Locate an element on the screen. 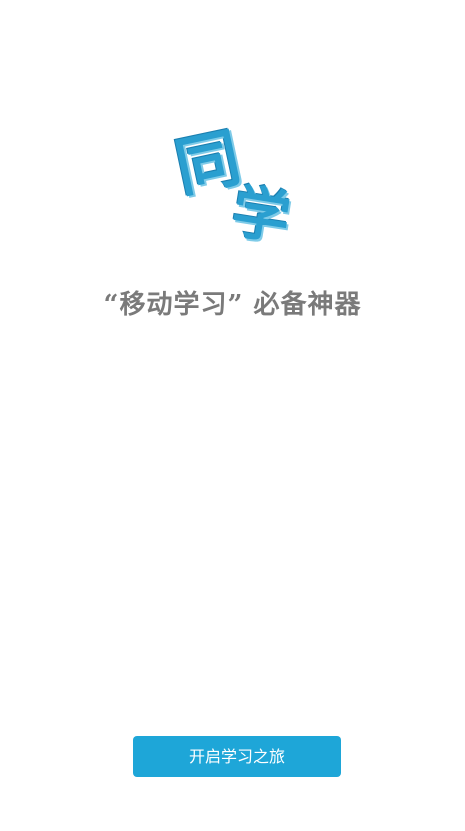 The height and width of the screenshot is (831, 465). start-learning-button: 开启学习之旅 is located at coordinates (237, 756).